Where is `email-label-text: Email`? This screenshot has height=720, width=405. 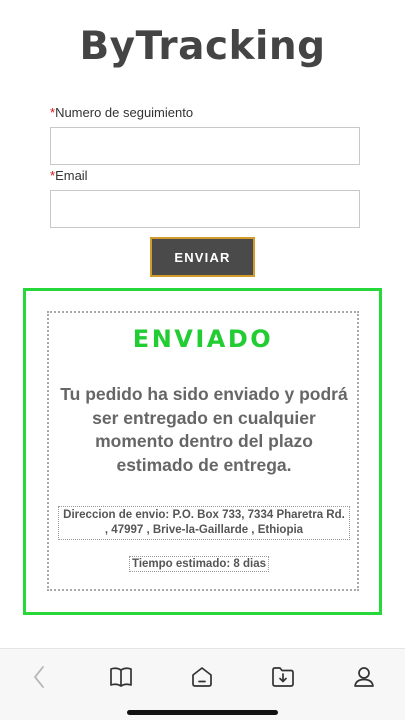
email-label-text: Email is located at coordinates (71, 175).